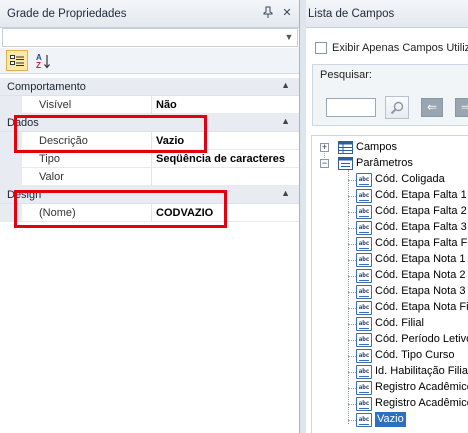 Image resolution: width=468 pixels, height=433 pixels. I want to click on category-label: Comportamento, so click(46, 87).